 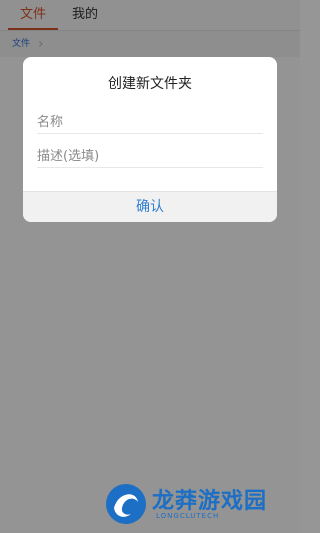 I want to click on description-input, so click(x=150, y=156).